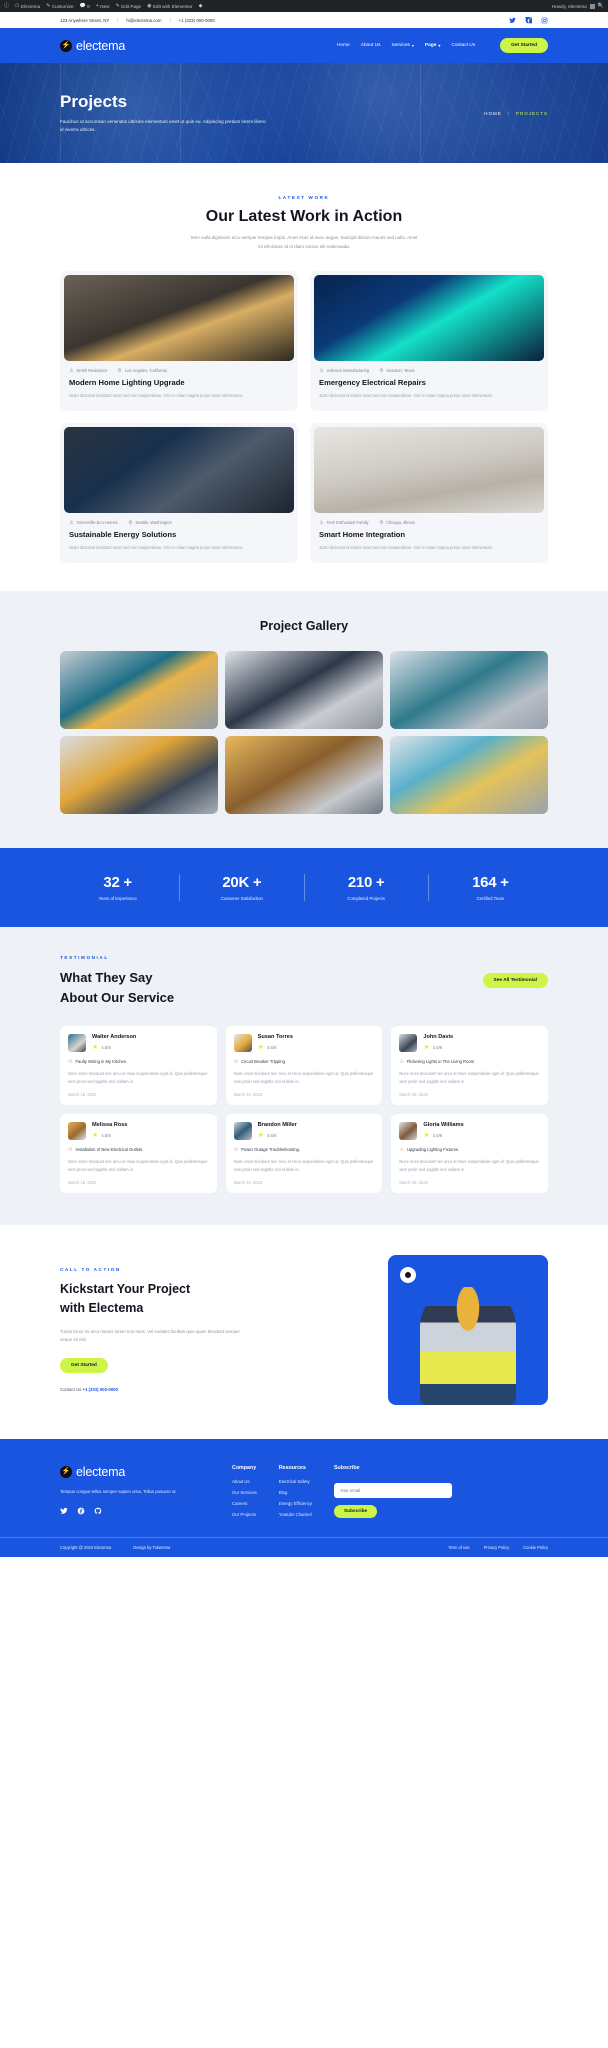 The image size is (608, 2048). I want to click on user-icon, so click(71, 370).